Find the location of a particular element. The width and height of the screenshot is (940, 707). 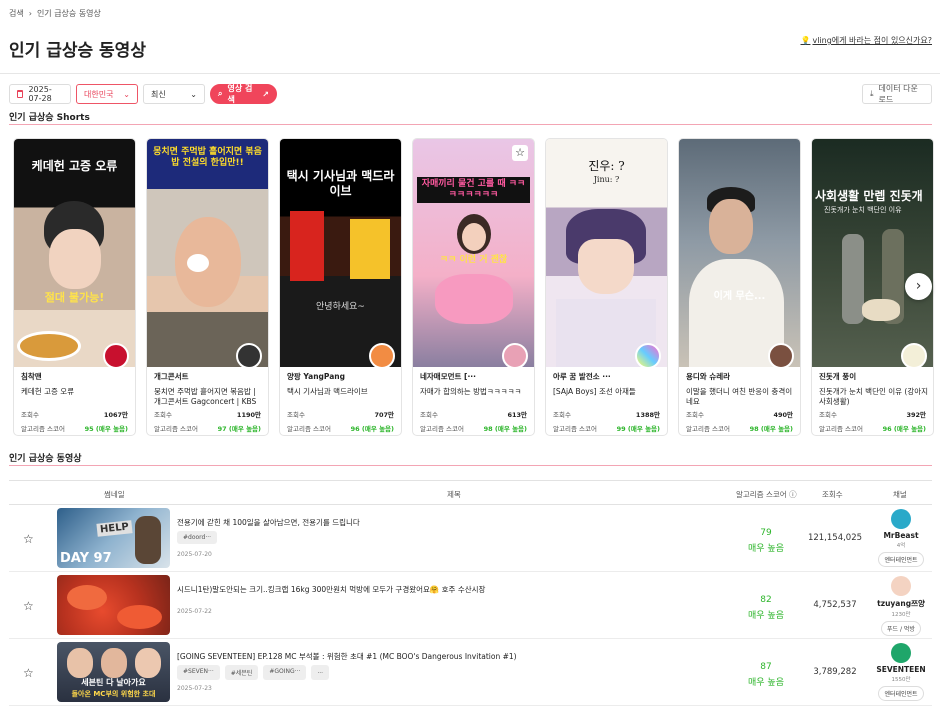

date-value: 2025-07-28 is located at coordinates (40, 94).